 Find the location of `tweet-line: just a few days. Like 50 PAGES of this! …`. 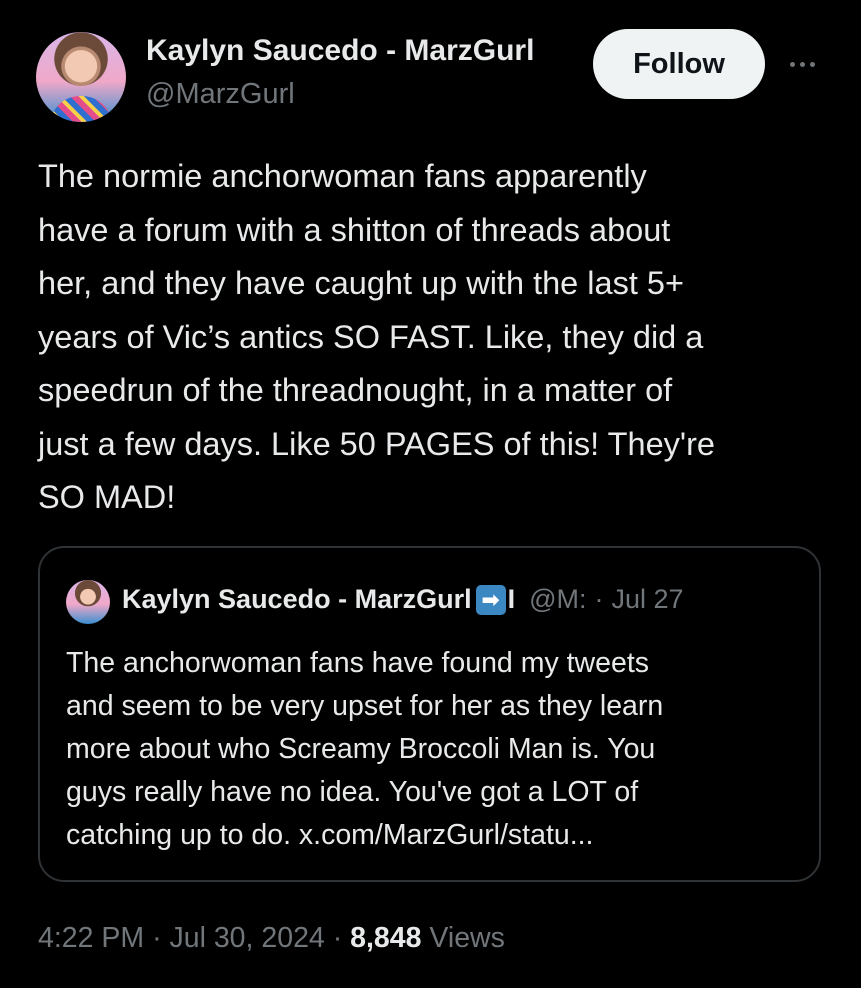

tweet-line: just a few days. Like 50 PAGES of this! … is located at coordinates (376, 443).